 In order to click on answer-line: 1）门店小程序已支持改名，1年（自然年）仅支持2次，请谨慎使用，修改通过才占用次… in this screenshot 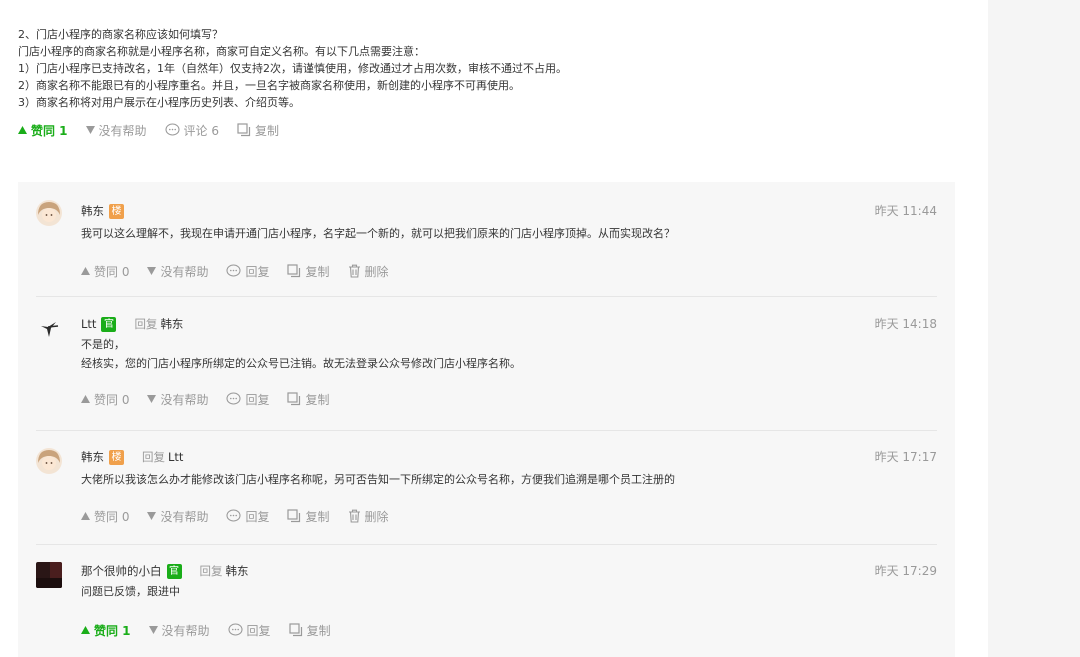, I will do `click(292, 68)`.